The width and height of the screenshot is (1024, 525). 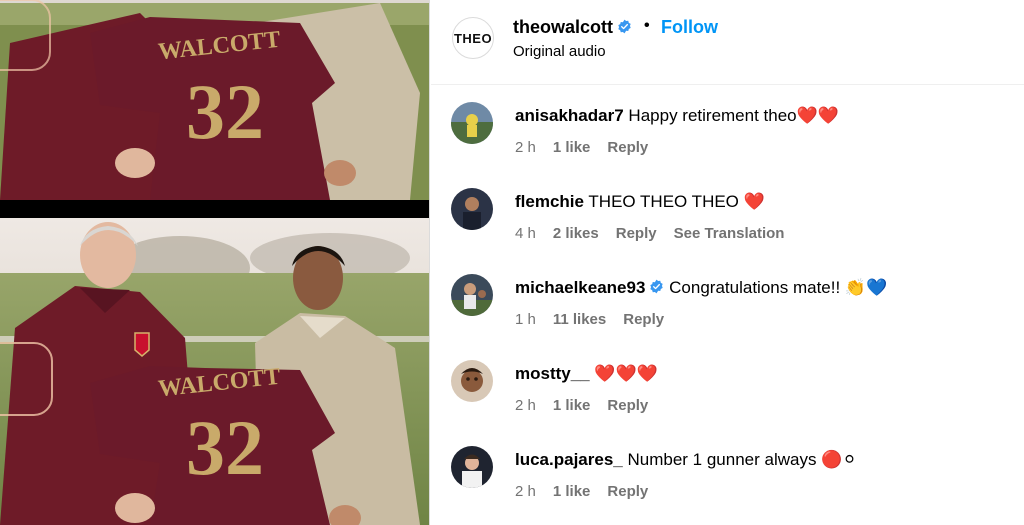 What do you see at coordinates (525, 233) in the screenshot?
I see `comment-time: 4 h` at bounding box center [525, 233].